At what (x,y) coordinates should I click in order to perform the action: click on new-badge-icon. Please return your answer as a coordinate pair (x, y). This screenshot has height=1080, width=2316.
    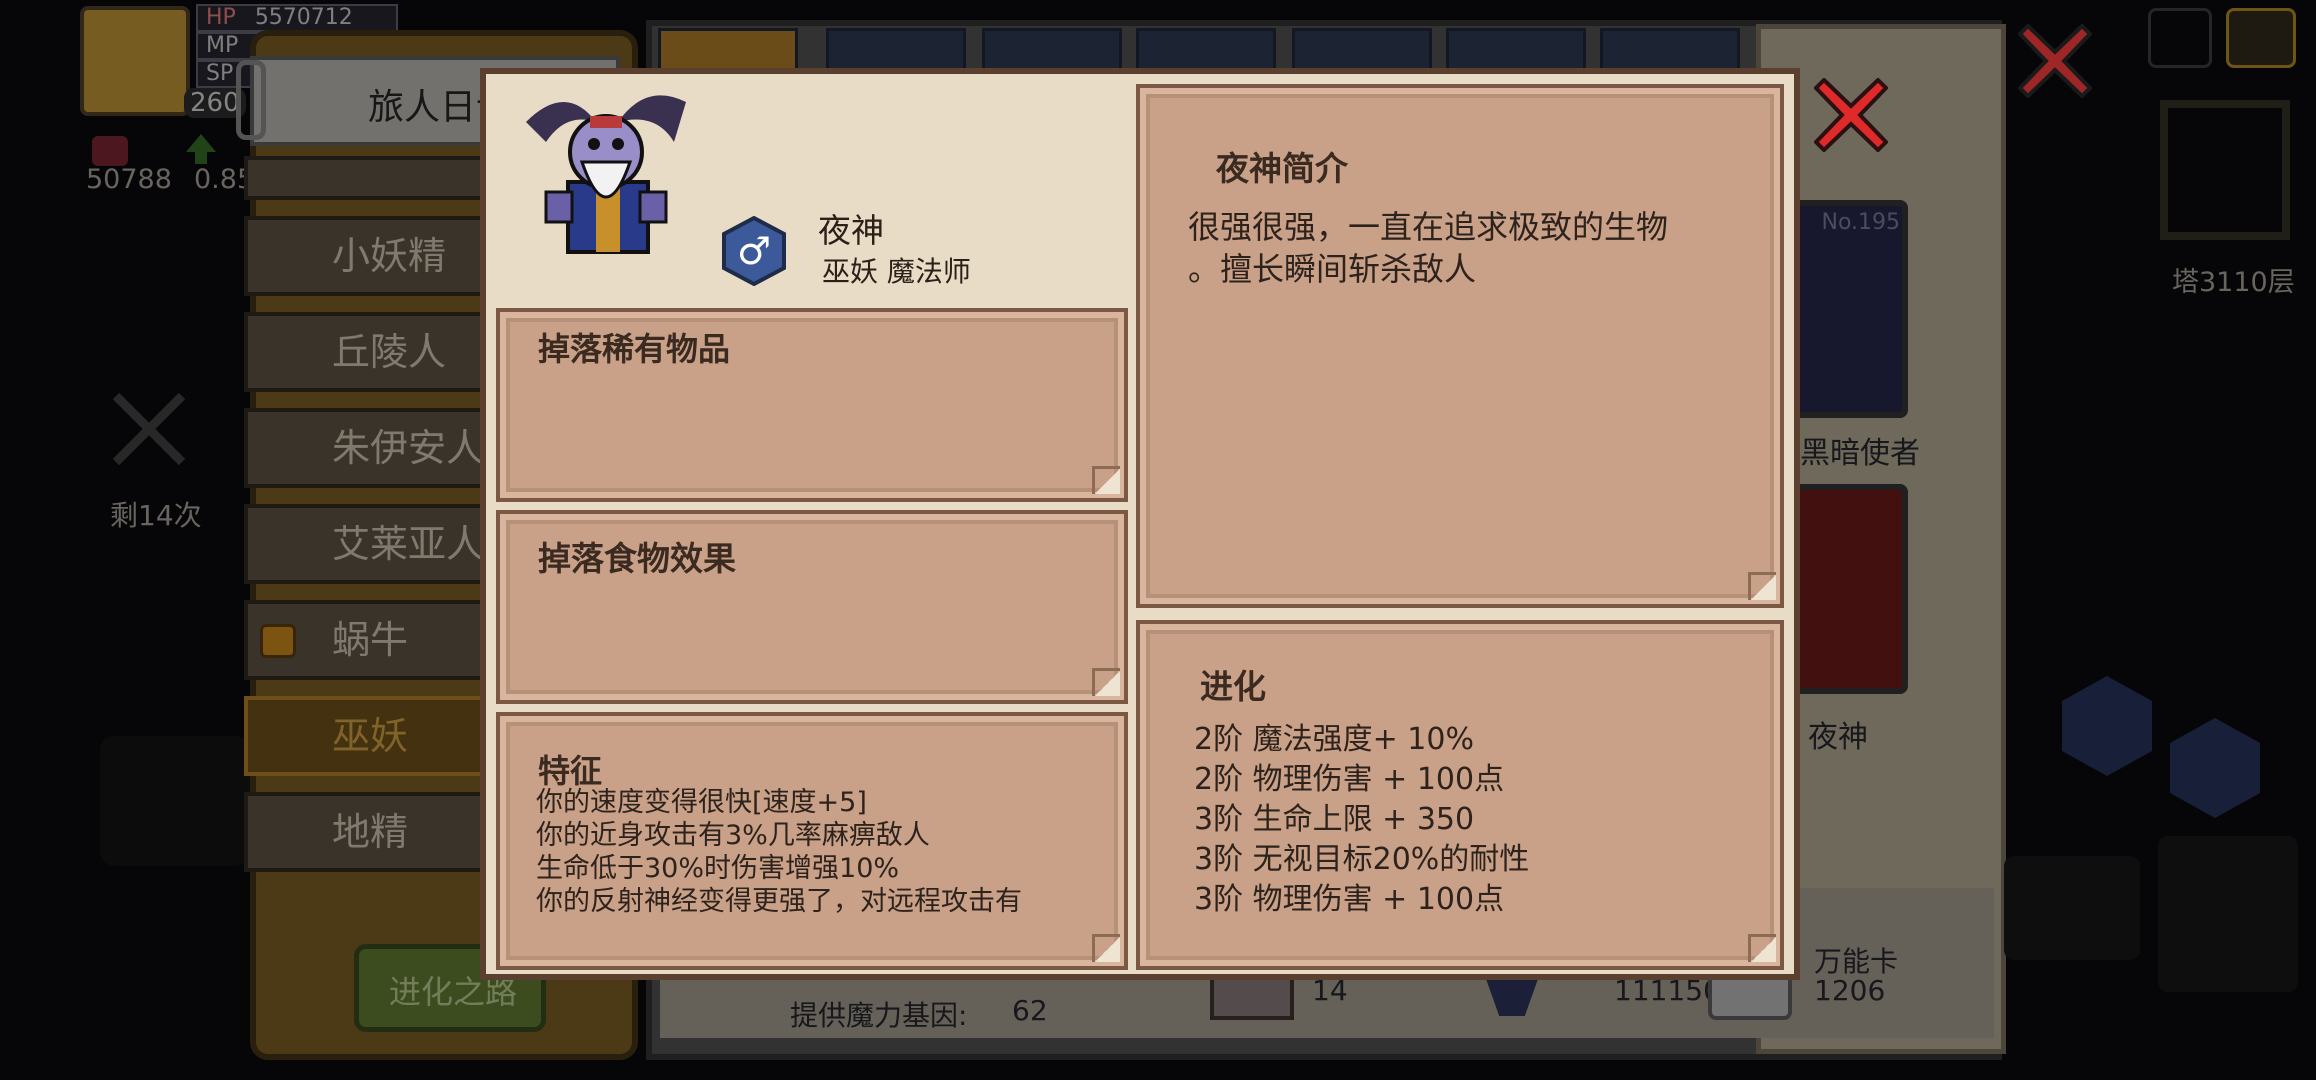
    Looking at the image, I should click on (278, 641).